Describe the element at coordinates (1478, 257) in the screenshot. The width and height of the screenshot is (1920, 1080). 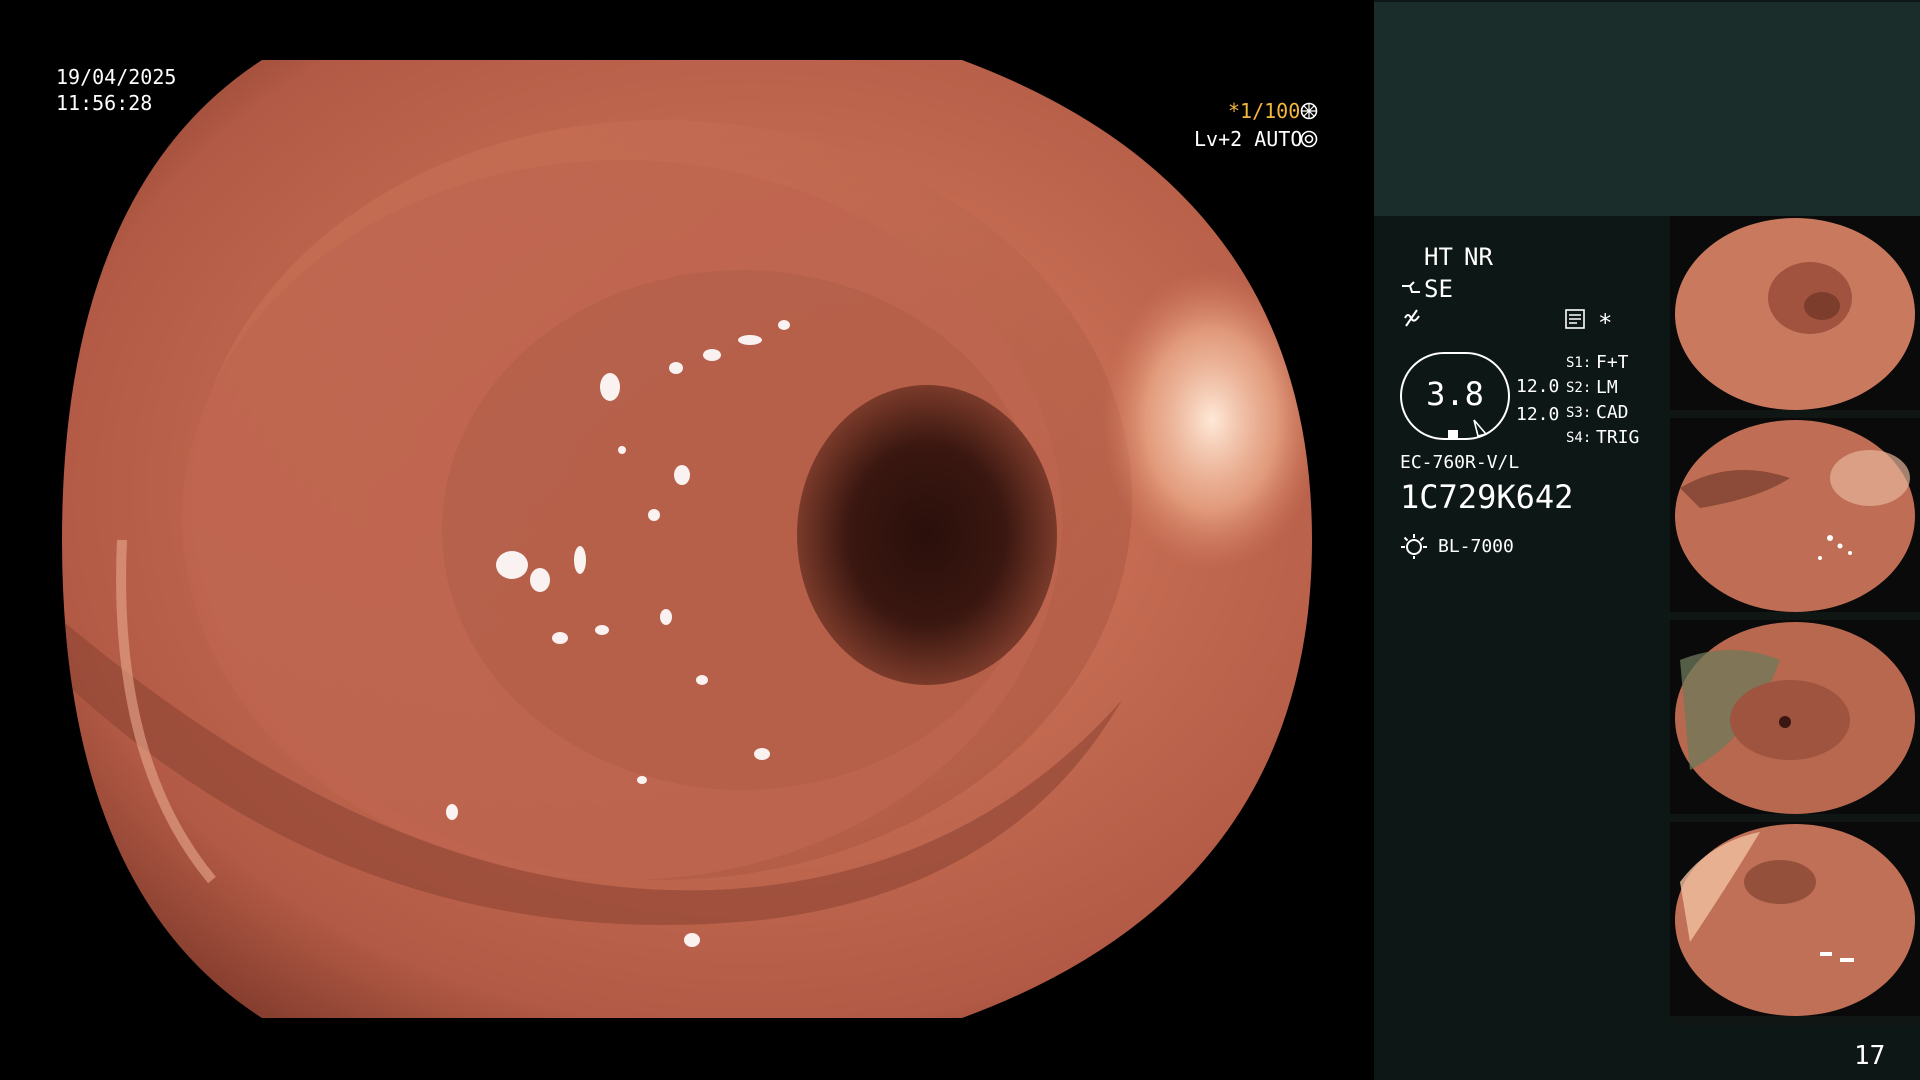
I see `nr-indicator: NR` at that location.